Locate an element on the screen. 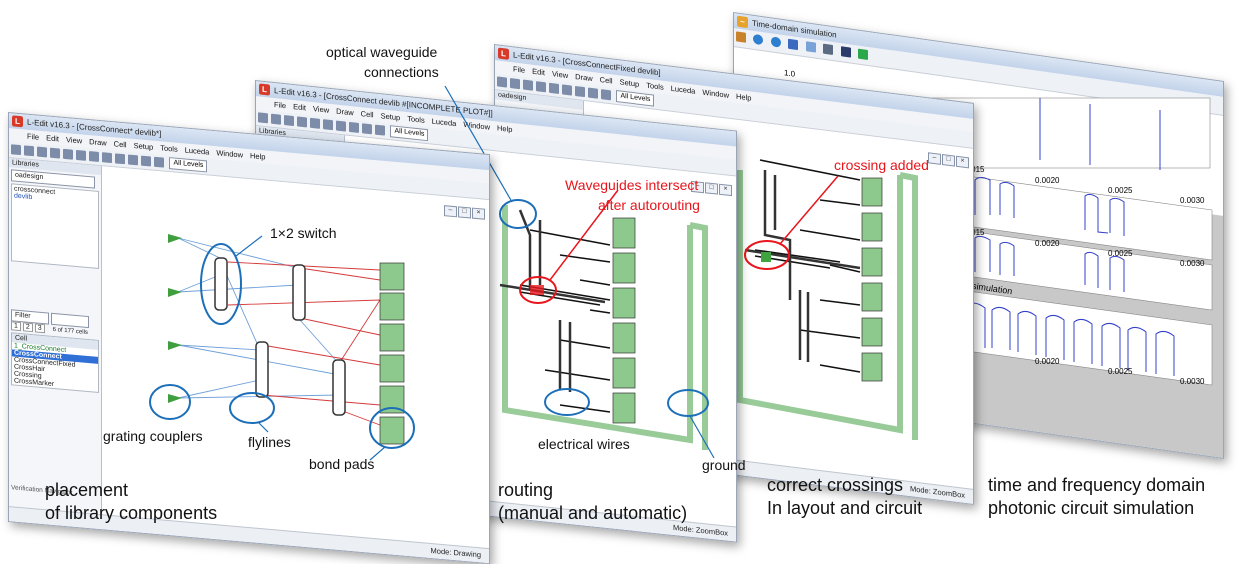 The image size is (1252, 564). label-intersect-2: after autorouting is located at coordinates (649, 205).